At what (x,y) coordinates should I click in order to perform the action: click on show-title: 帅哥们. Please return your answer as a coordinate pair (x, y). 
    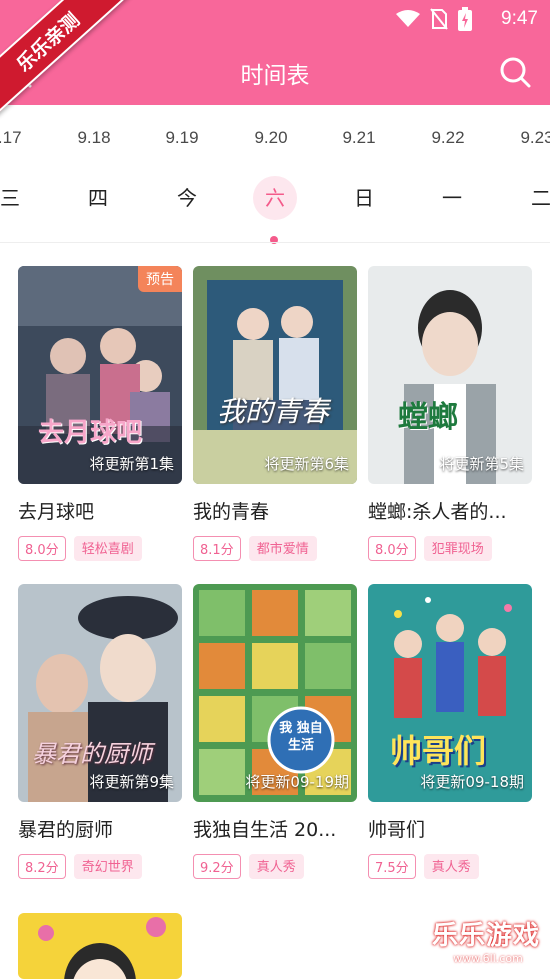
    Looking at the image, I should click on (397, 830).